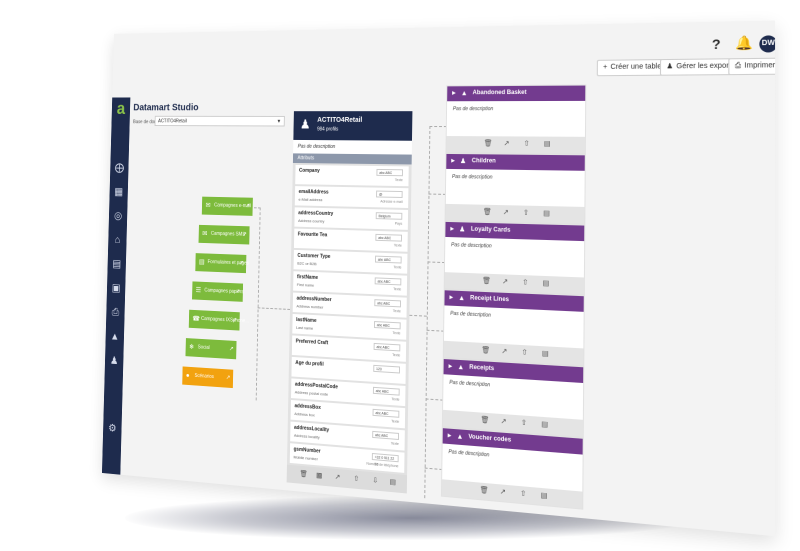 This screenshot has width=800, height=551. What do you see at coordinates (513, 398) in the screenshot?
I see `table-card: ▶ ▲ Receipts Pas de description 🗑 ↗ ⇧ ▤` at bounding box center [513, 398].